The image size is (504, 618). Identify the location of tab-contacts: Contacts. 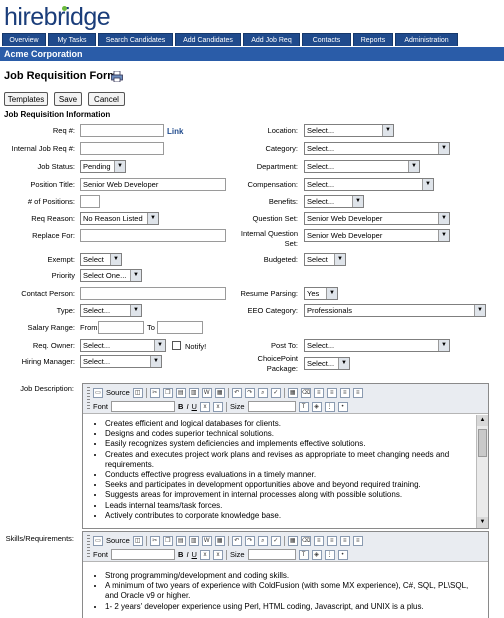
(326, 39).